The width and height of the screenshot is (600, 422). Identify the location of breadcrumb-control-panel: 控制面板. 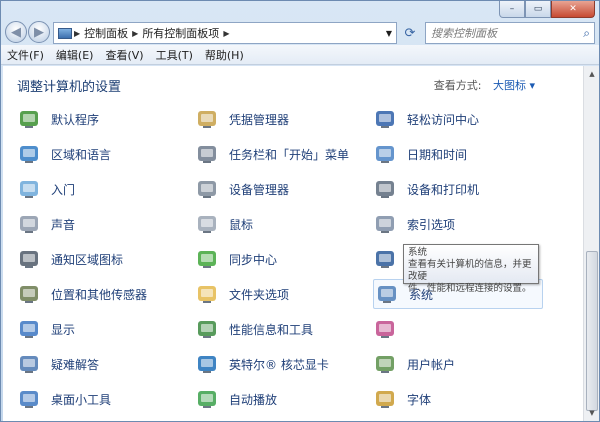
(106, 33).